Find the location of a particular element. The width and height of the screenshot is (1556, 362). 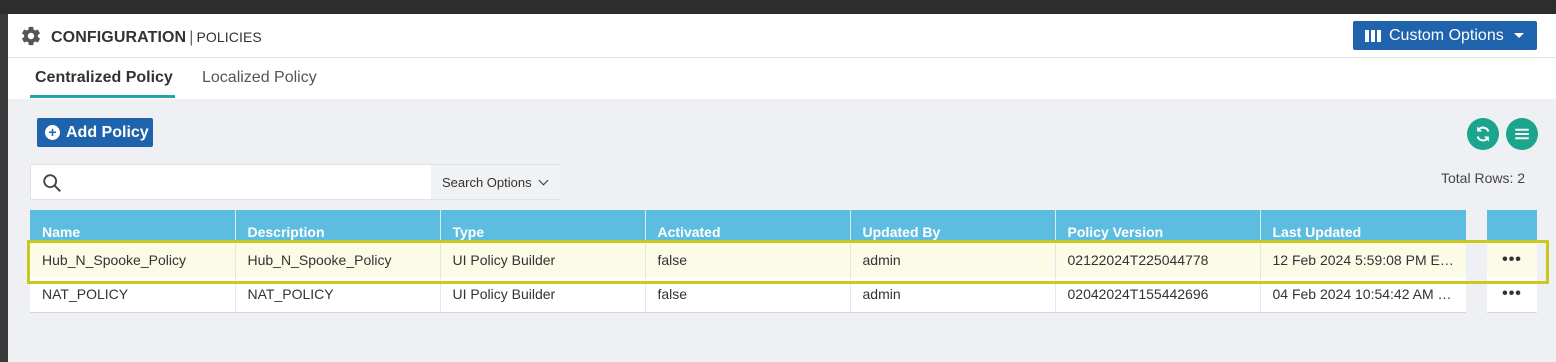

custom-options-button: Custom Options is located at coordinates (1445, 35).